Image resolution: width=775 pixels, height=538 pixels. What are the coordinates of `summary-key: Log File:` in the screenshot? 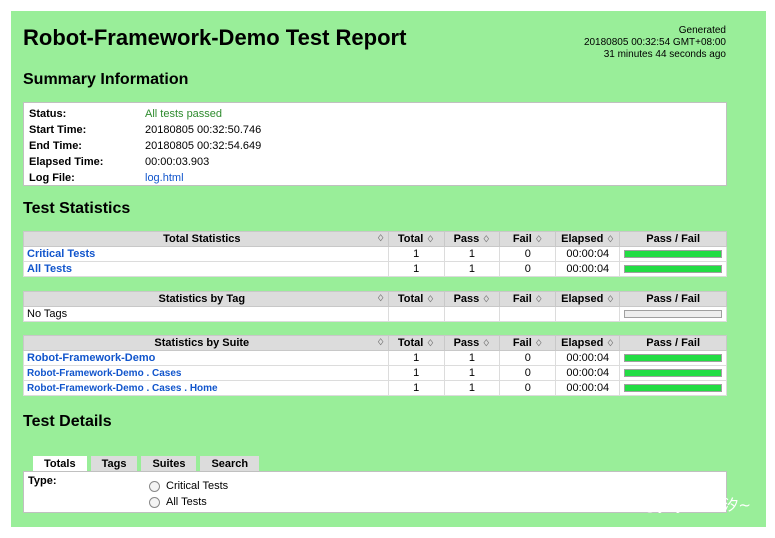 It's located at (52, 178).